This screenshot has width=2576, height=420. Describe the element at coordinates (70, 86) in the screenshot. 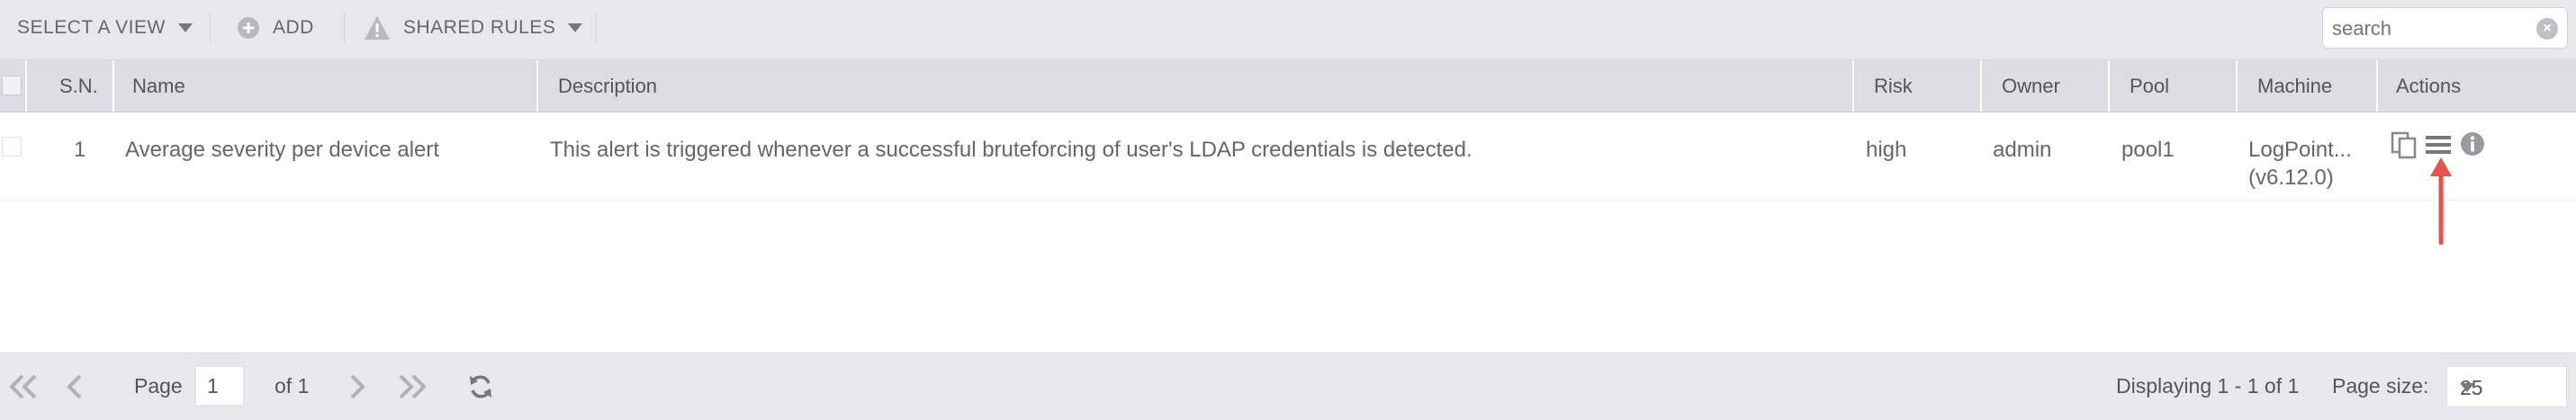

I see `column-header-sn: S.N.` at that location.